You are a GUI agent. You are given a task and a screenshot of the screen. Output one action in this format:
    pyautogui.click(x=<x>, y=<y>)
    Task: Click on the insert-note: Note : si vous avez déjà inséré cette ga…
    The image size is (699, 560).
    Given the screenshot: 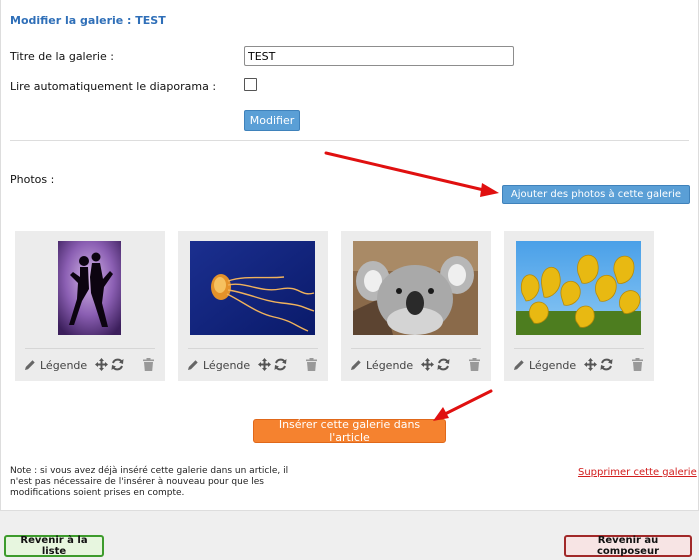 What is the action you would take?
    pyautogui.click(x=149, y=482)
    